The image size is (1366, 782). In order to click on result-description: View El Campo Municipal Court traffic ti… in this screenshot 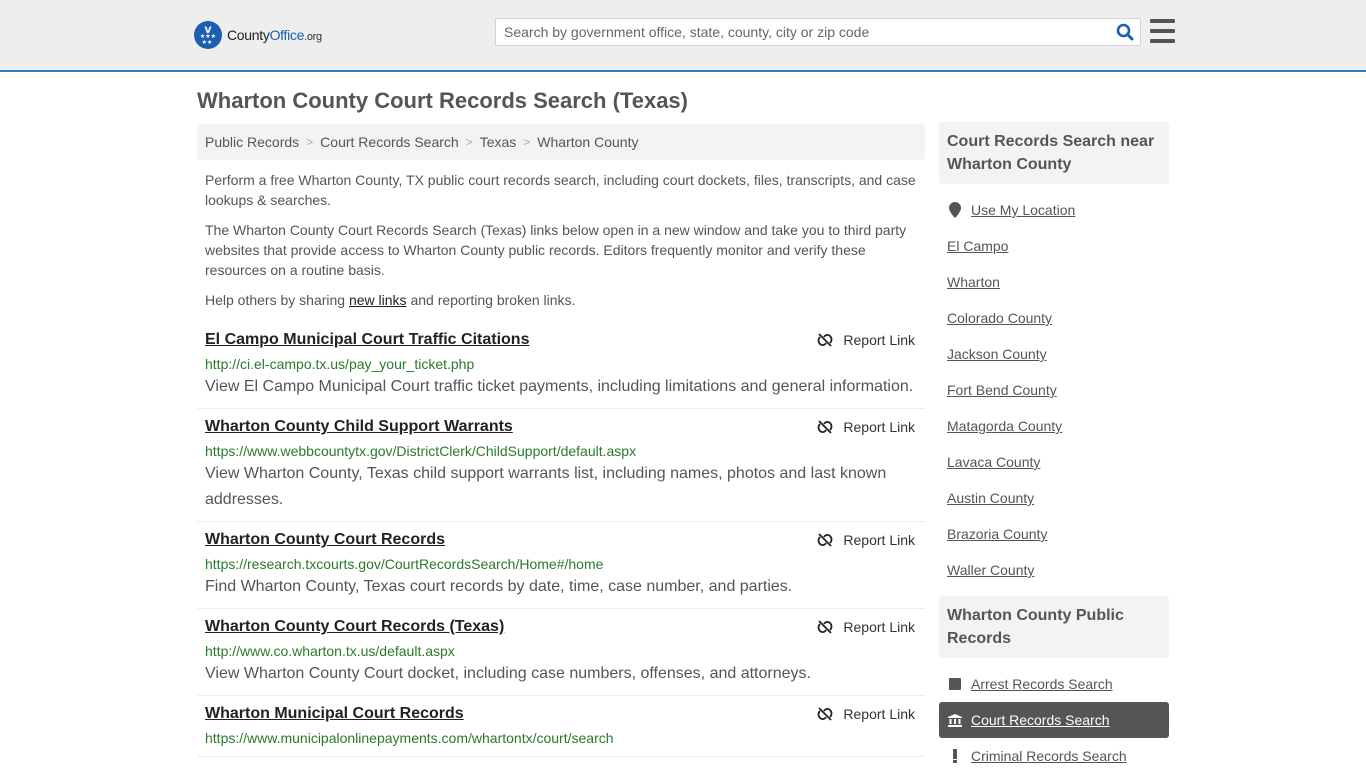, I will do `click(559, 386)`.